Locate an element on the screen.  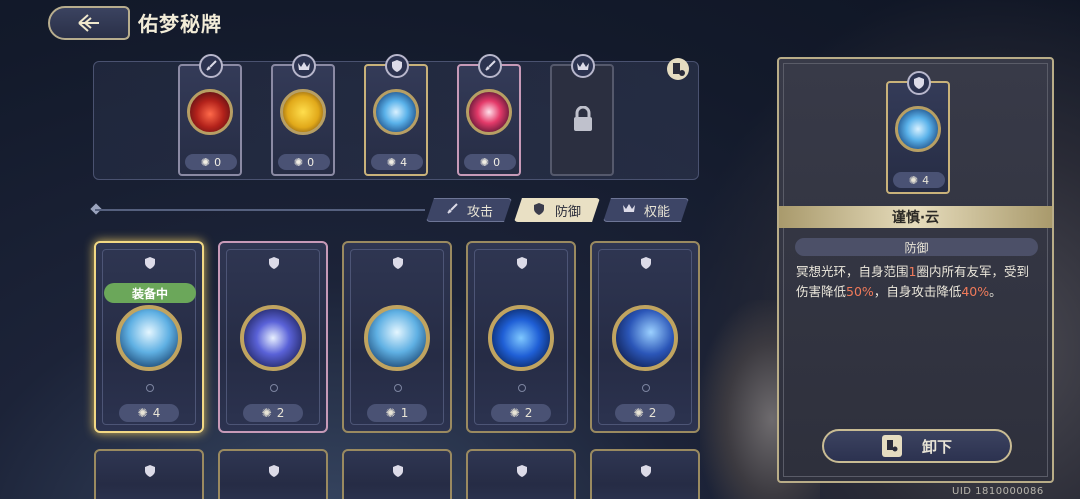
defense-card: 装备中 ✺ 4 is located at coordinates (149, 337).